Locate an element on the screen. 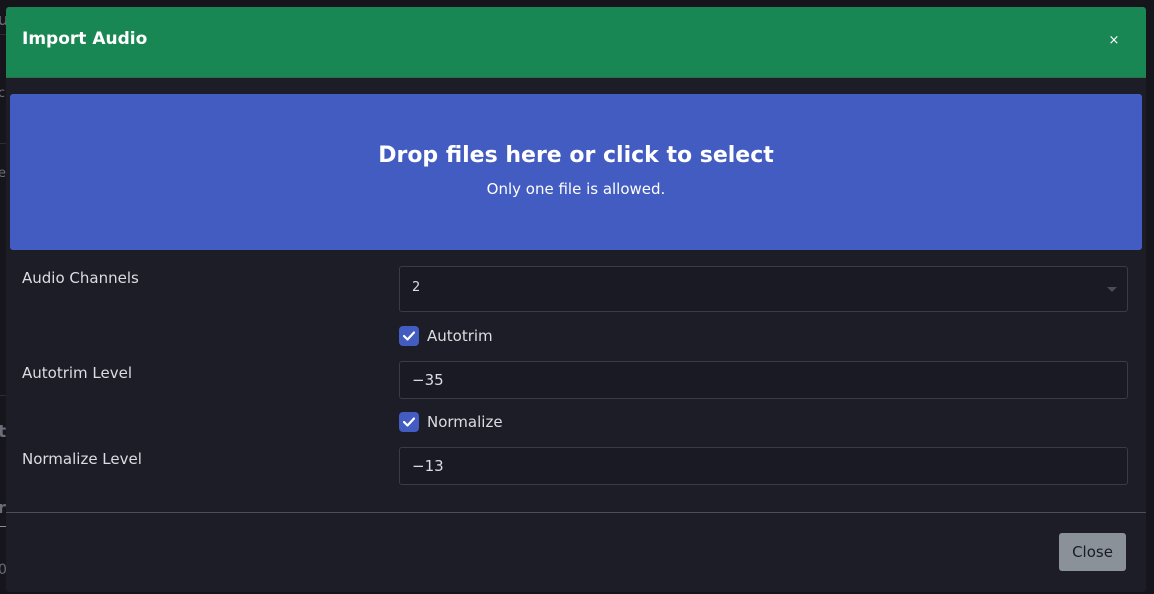 This screenshot has width=1154, height=594. chevron-down-icon is located at coordinates (1112, 289).